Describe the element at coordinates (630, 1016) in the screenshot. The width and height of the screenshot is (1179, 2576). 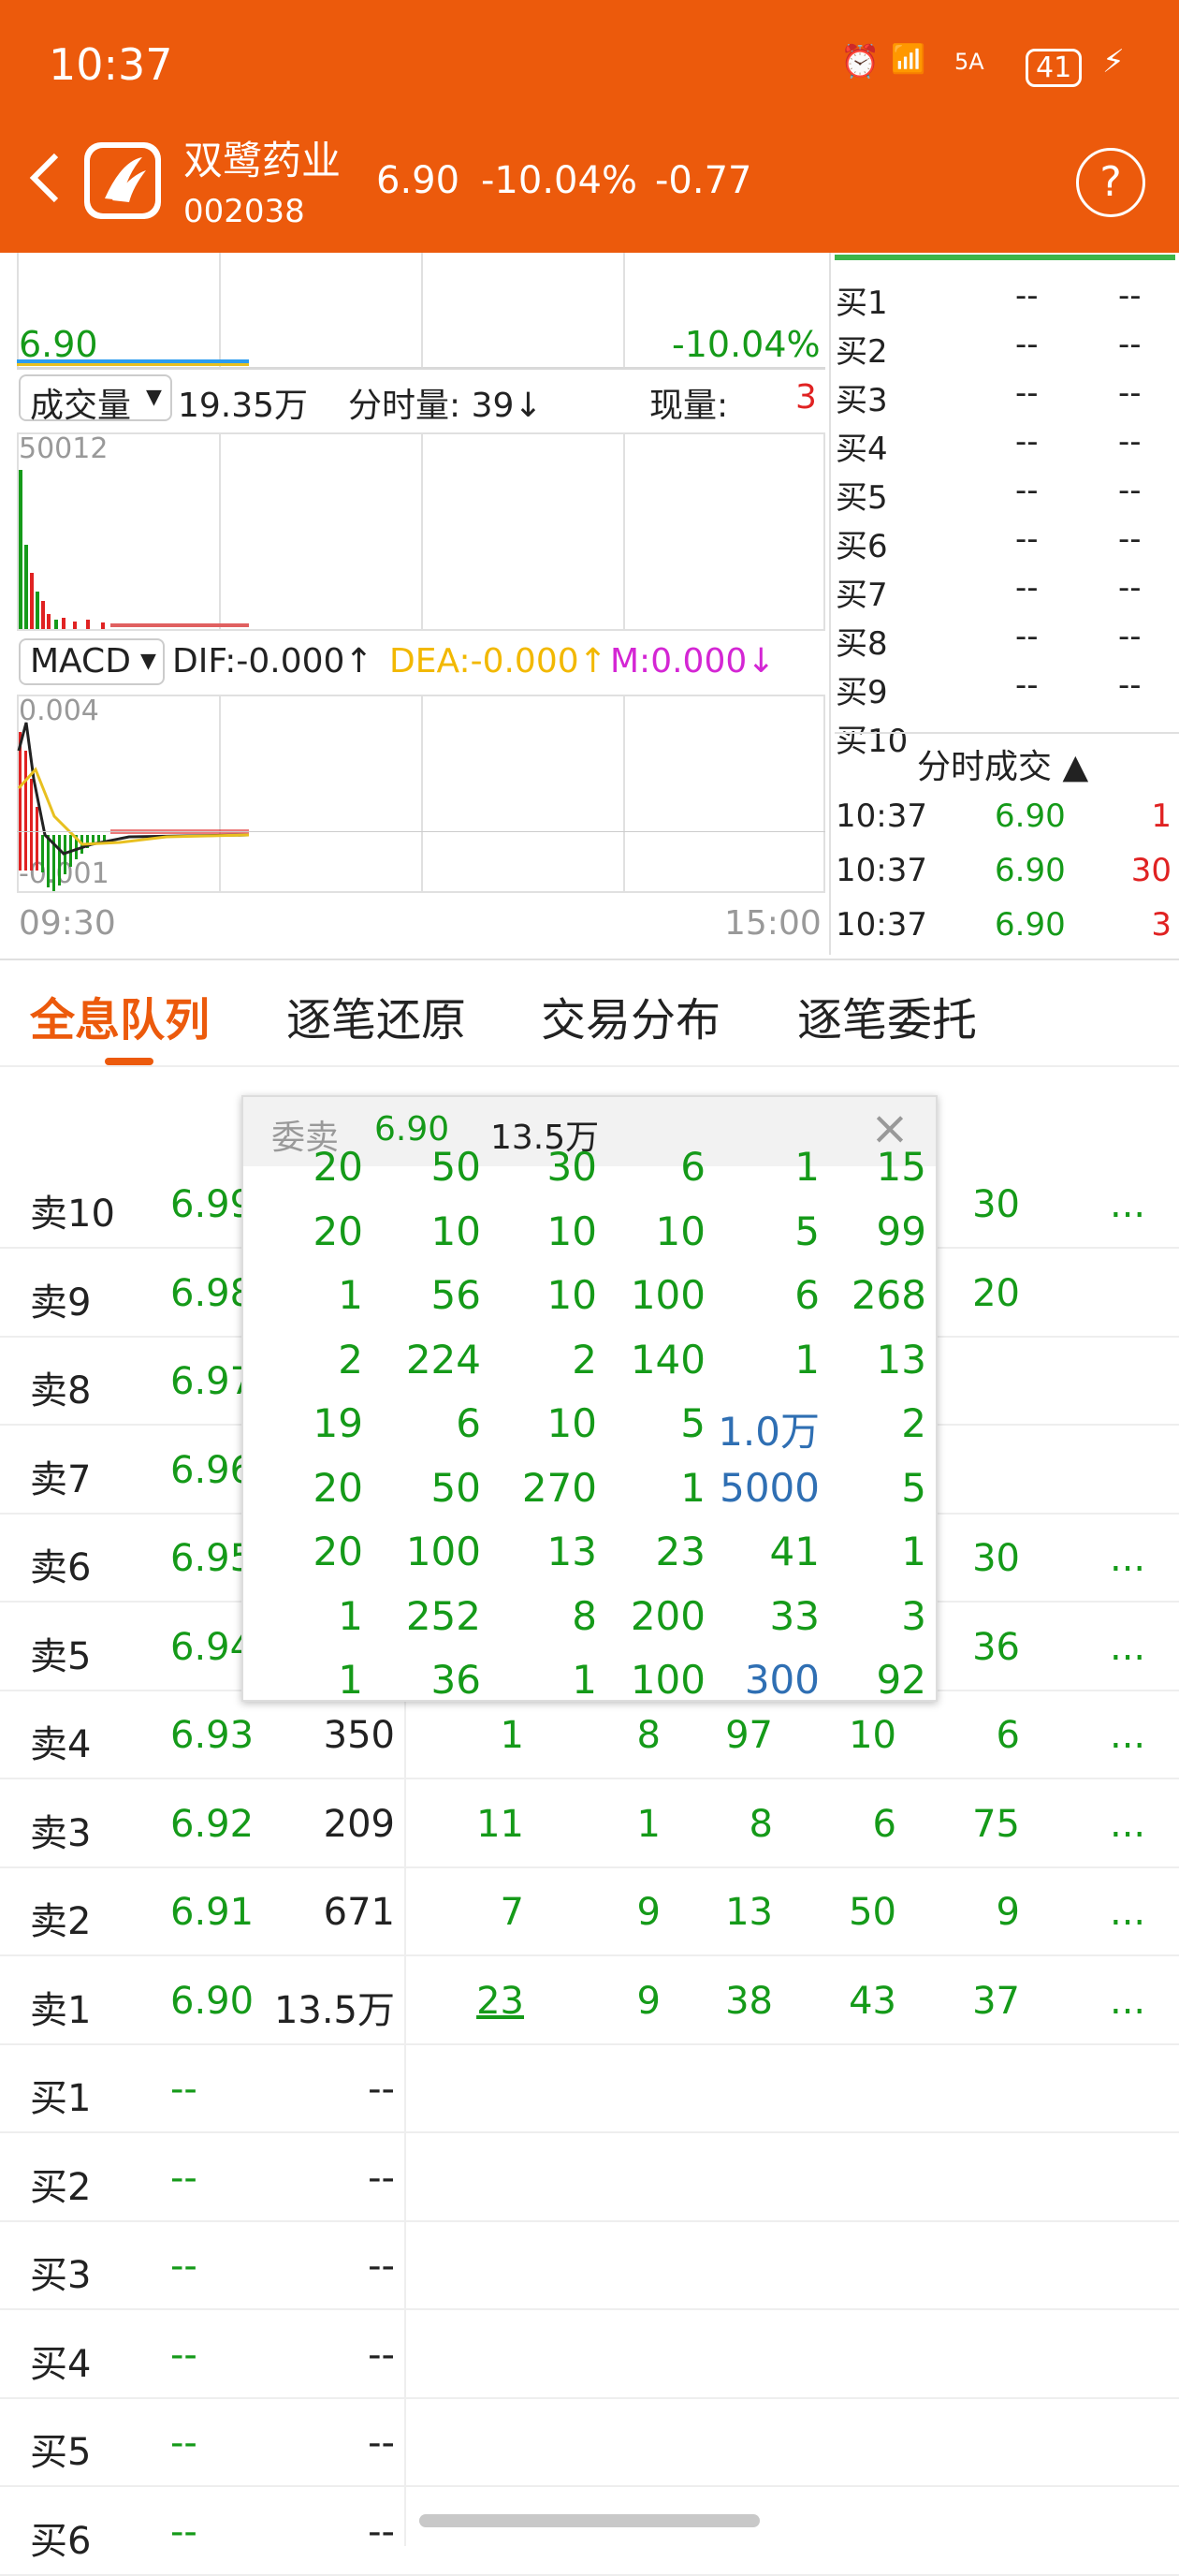
I see `tab-trade-distribution: 交易分布` at that location.